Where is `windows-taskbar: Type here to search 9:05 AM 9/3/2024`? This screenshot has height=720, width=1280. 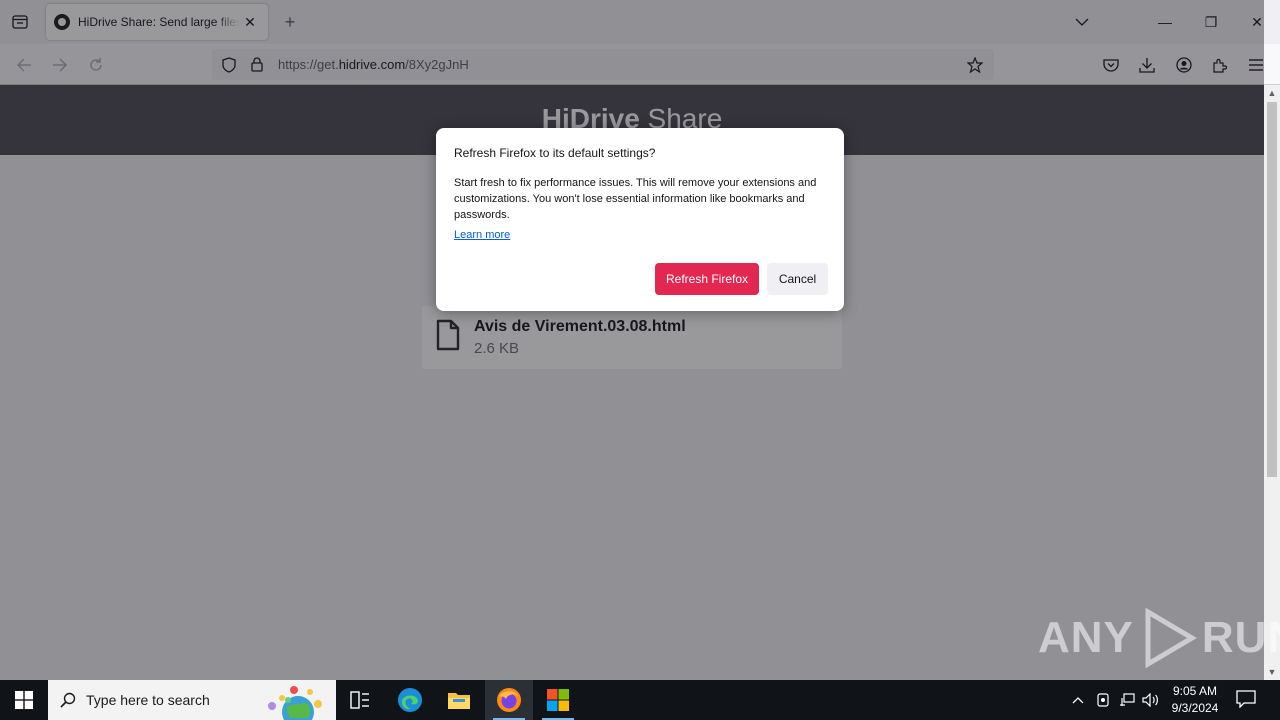 windows-taskbar: Type here to search 9:05 AM 9/3/2024 is located at coordinates (640, 700).